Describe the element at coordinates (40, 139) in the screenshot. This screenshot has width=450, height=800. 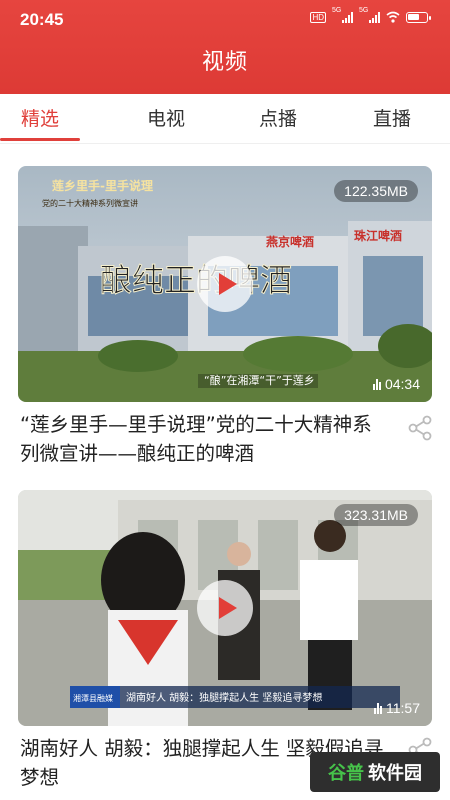
I see `active-tab-indicator` at that location.